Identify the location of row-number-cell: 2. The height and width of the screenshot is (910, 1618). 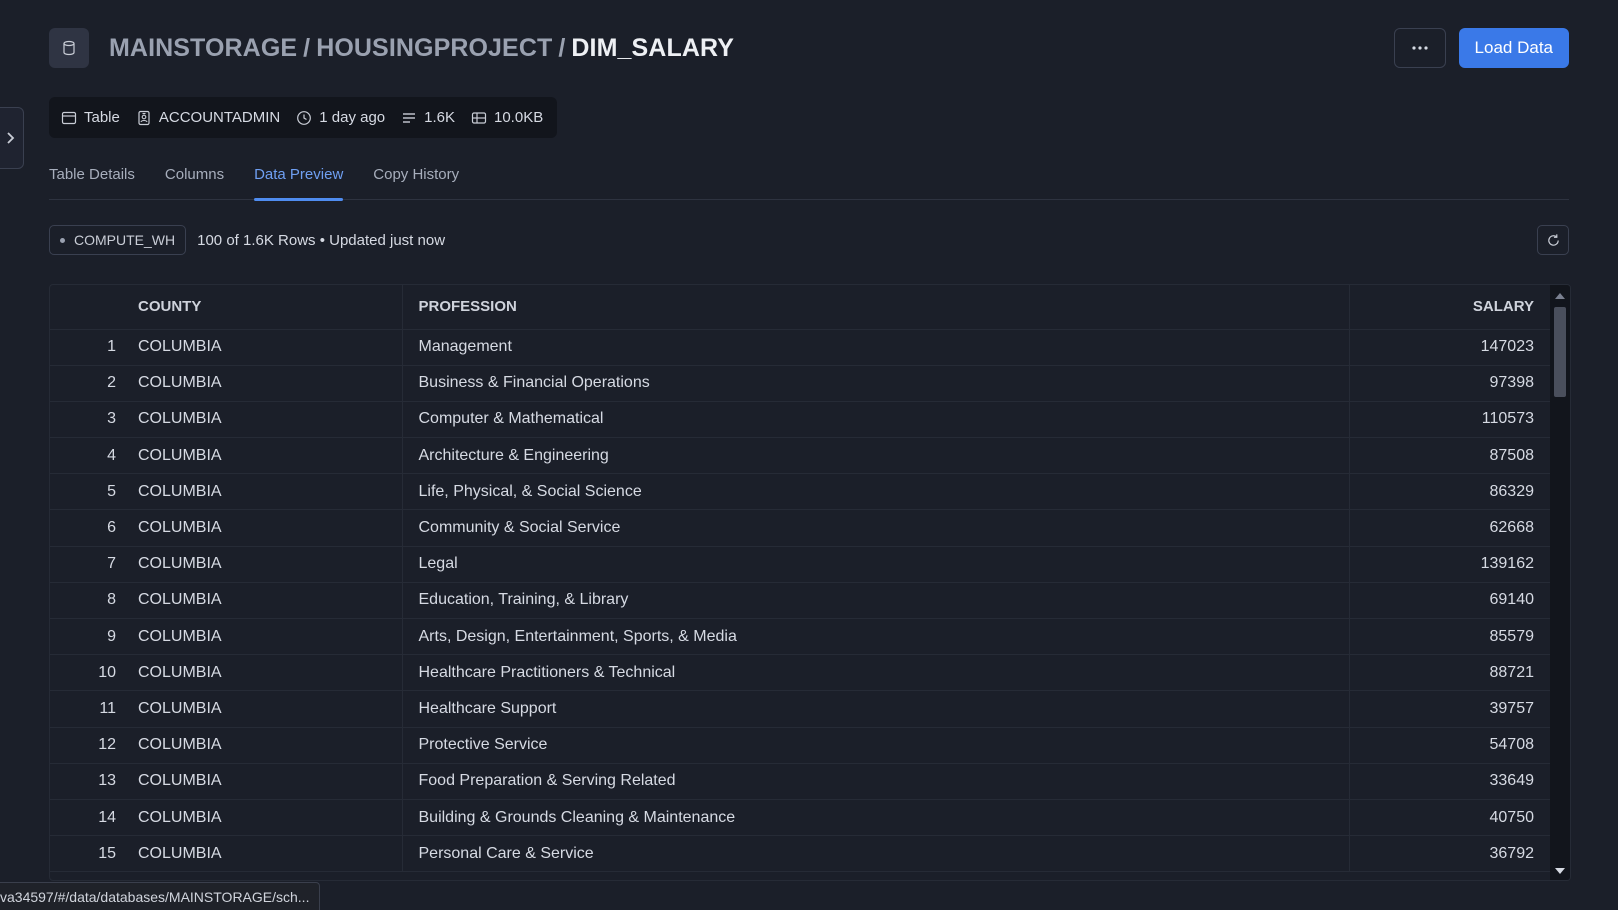
(88, 383).